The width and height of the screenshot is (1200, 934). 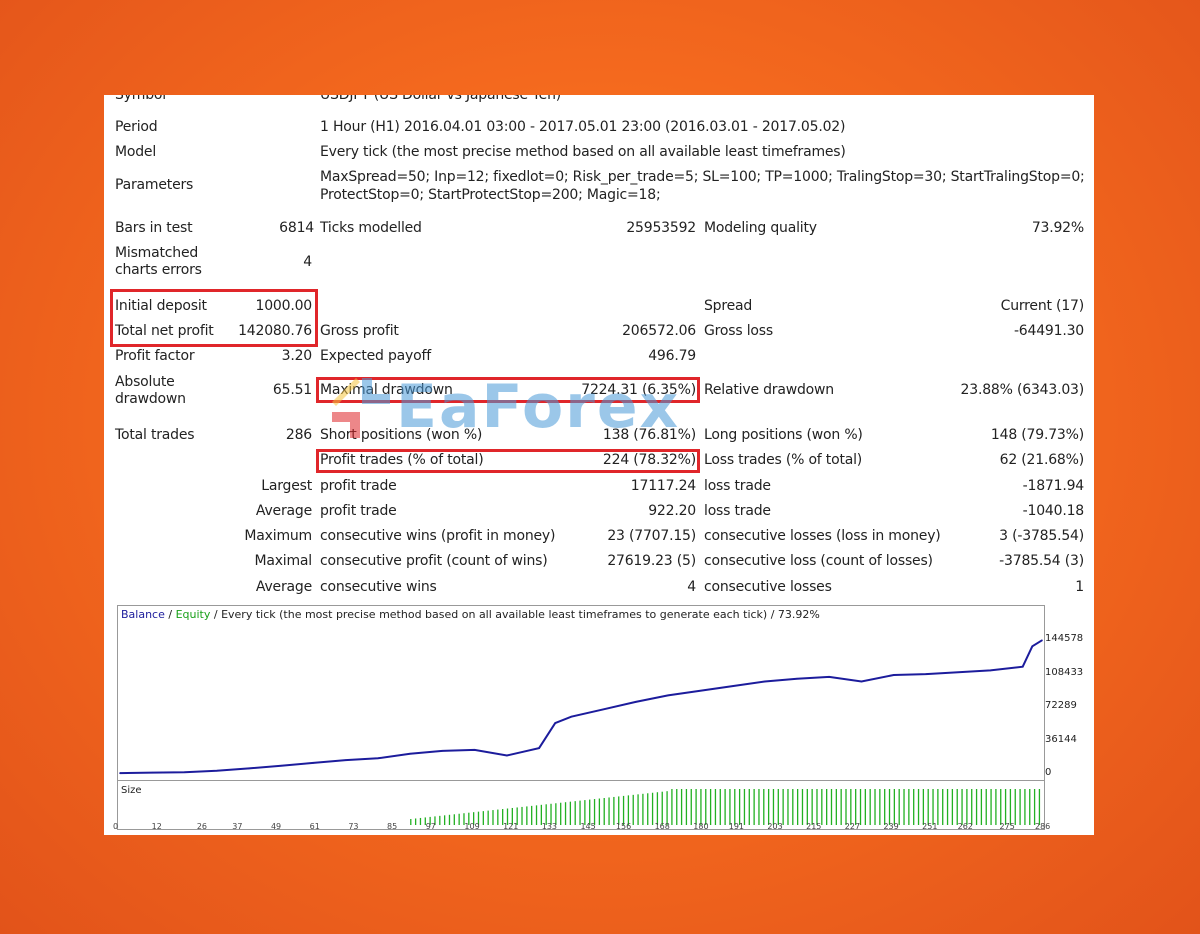 What do you see at coordinates (651, 561) in the screenshot?
I see `maximal-profit-value: 27619.23 (5)` at bounding box center [651, 561].